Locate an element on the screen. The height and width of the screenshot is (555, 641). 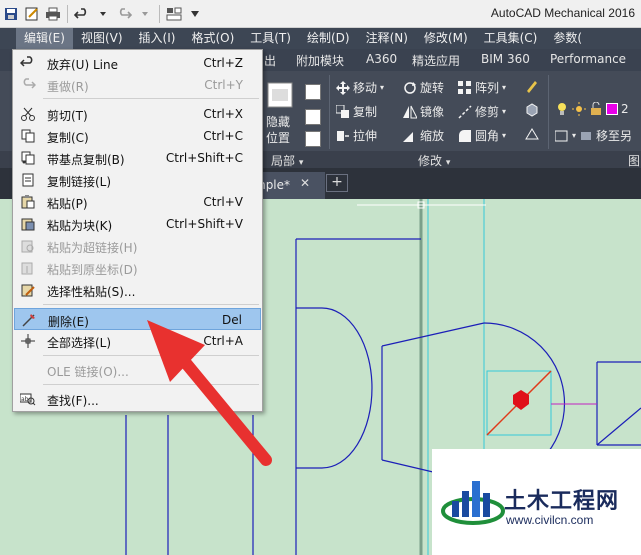
overflow-icon is located at coordinates (195, 14).